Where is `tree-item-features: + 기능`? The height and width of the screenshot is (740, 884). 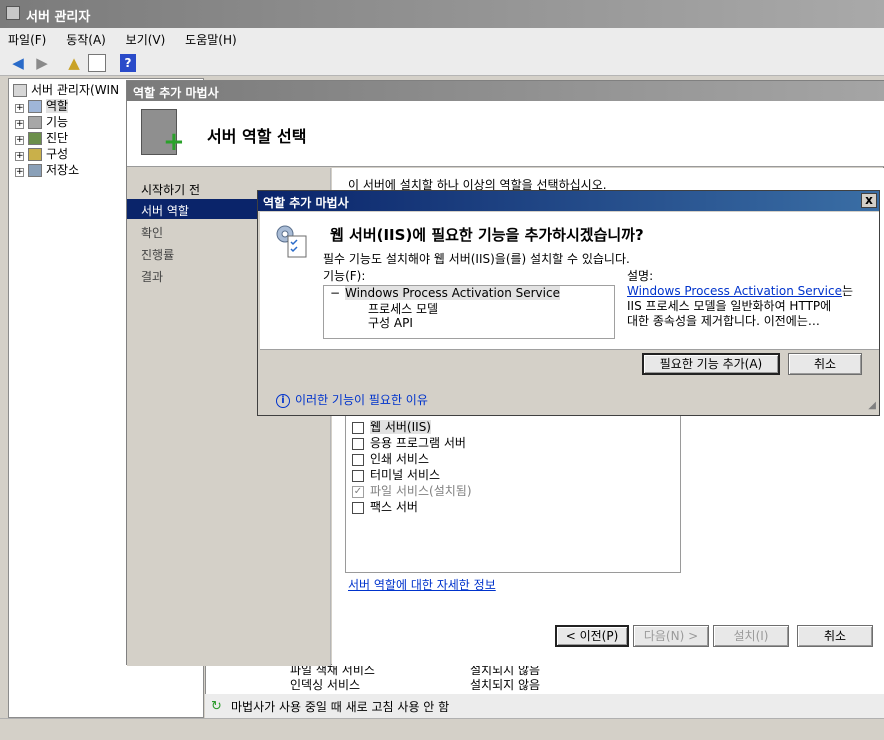
tree-item-features: + 기능 is located at coordinates (41, 121).